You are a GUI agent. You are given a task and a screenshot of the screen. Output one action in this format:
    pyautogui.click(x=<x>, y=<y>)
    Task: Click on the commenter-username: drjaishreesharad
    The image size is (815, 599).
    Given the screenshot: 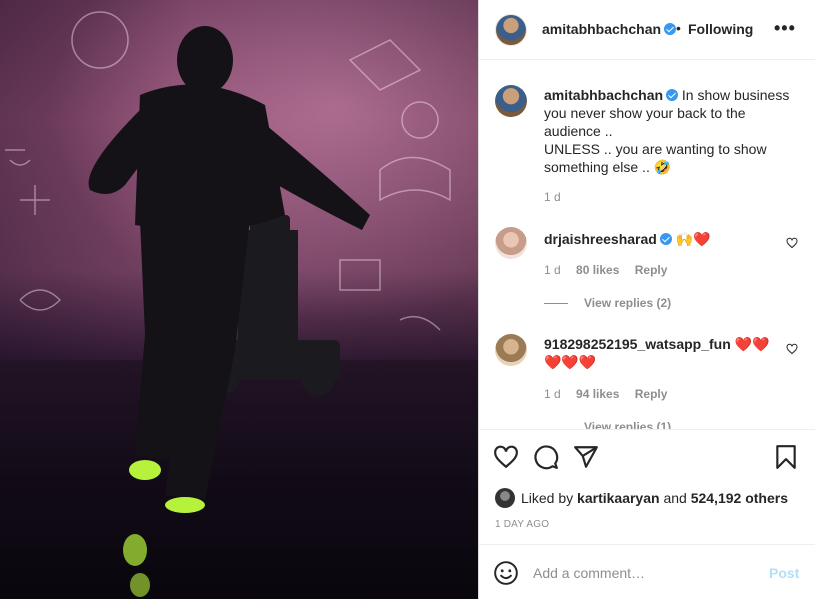 What is the action you would take?
    pyautogui.click(x=600, y=239)
    